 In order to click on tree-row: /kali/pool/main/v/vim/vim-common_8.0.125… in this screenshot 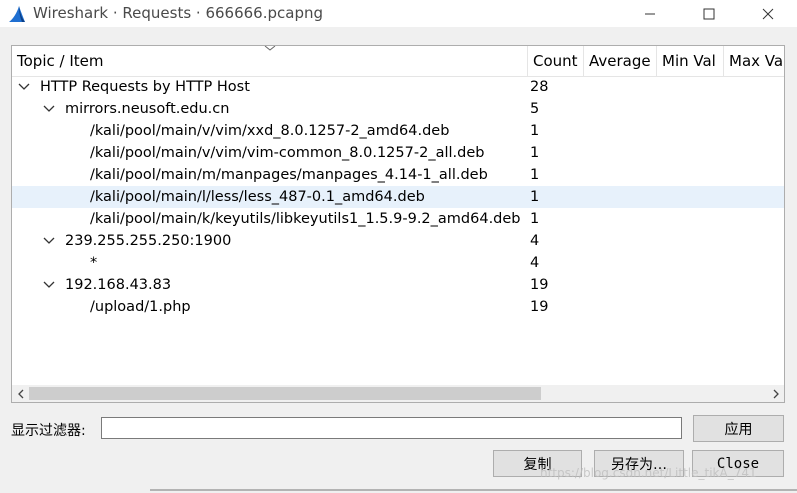, I will do `click(398, 153)`.